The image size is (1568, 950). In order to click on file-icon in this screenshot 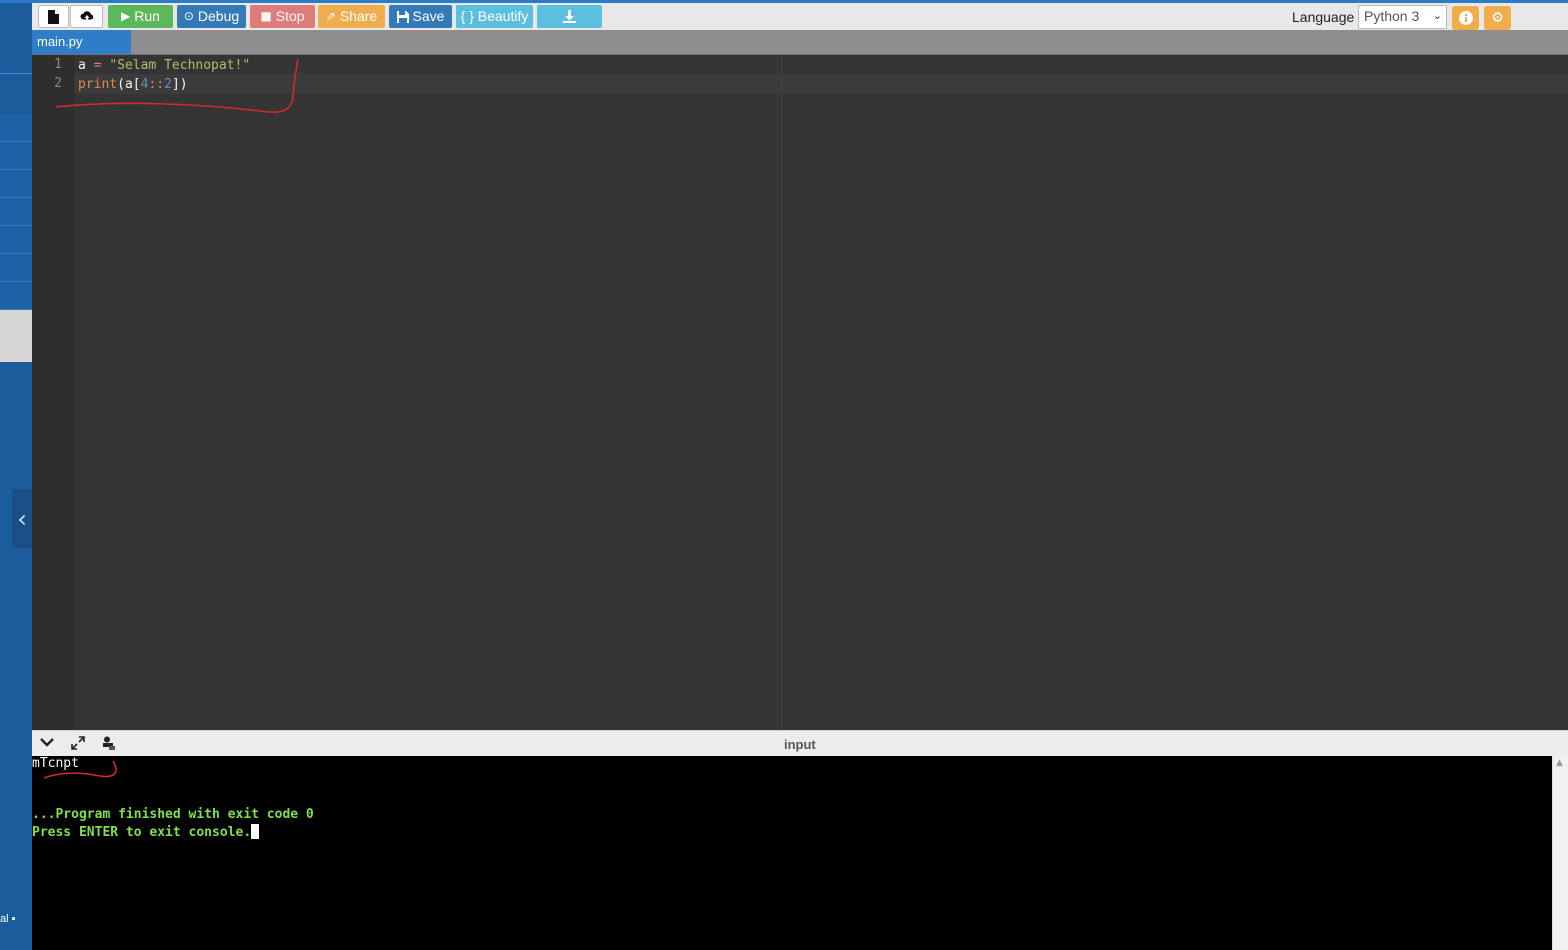, I will do `click(53, 16)`.